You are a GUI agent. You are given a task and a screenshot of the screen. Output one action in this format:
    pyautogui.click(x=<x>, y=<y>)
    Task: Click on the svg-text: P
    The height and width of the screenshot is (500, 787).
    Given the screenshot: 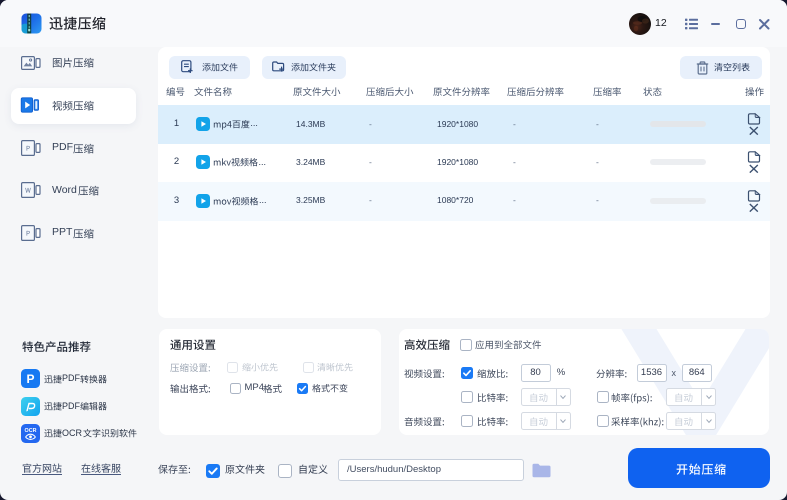 What is the action you would take?
    pyautogui.click(x=30, y=379)
    